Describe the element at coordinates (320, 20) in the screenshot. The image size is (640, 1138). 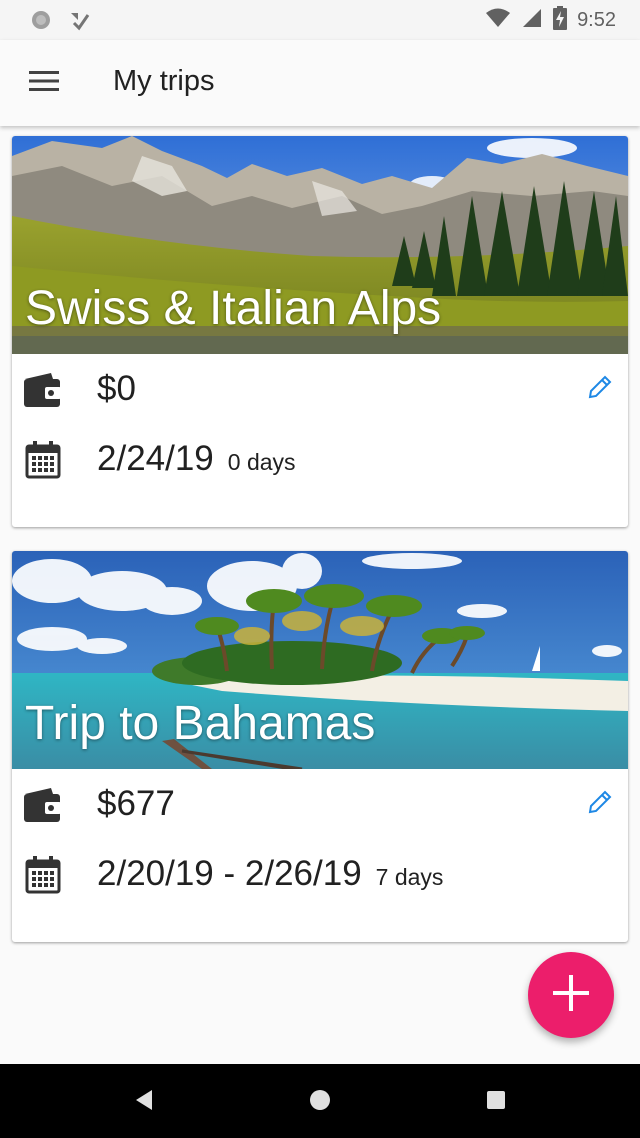
I see `status-bar: 9:52` at that location.